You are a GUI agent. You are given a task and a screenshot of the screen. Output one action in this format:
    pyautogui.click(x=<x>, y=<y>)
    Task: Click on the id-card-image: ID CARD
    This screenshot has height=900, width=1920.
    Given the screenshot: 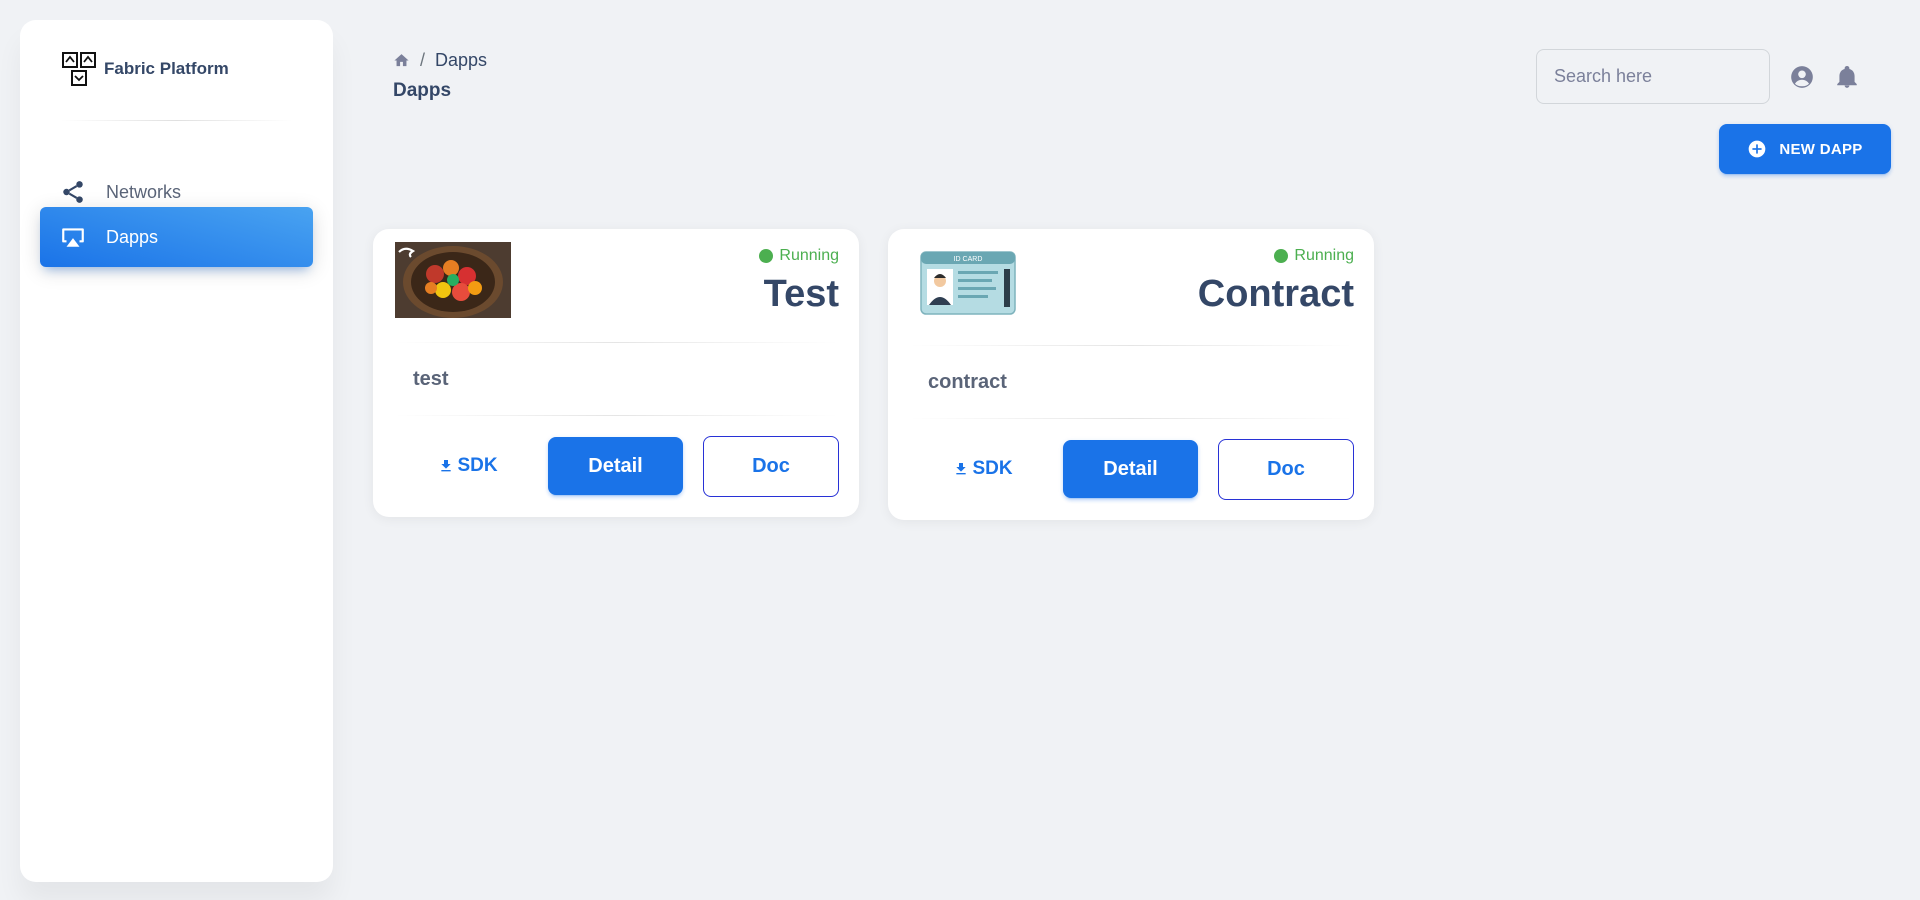 What is the action you would take?
    pyautogui.click(x=968, y=283)
    